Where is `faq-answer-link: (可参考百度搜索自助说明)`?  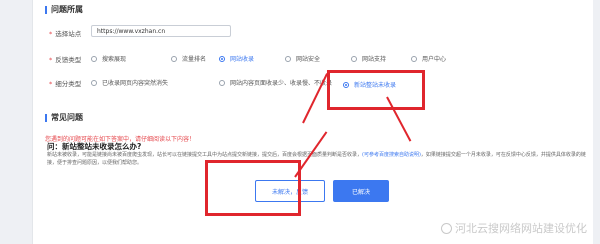
faq-answer-link: (可参考百度搜索自助说明) is located at coordinates (391, 155).